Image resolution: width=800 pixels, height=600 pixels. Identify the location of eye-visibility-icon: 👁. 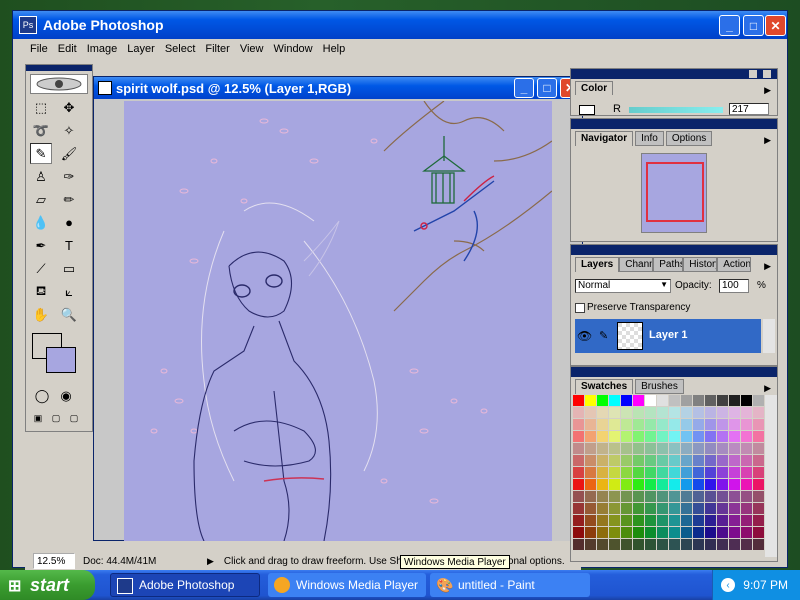
(584, 336).